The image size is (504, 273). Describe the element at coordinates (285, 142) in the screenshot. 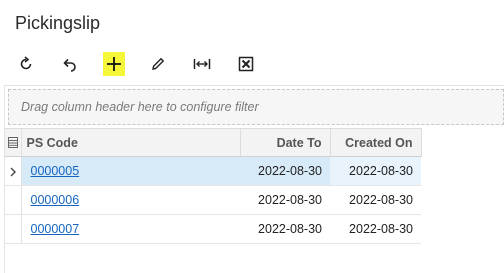

I see `column-header-date-to: Date To` at that location.